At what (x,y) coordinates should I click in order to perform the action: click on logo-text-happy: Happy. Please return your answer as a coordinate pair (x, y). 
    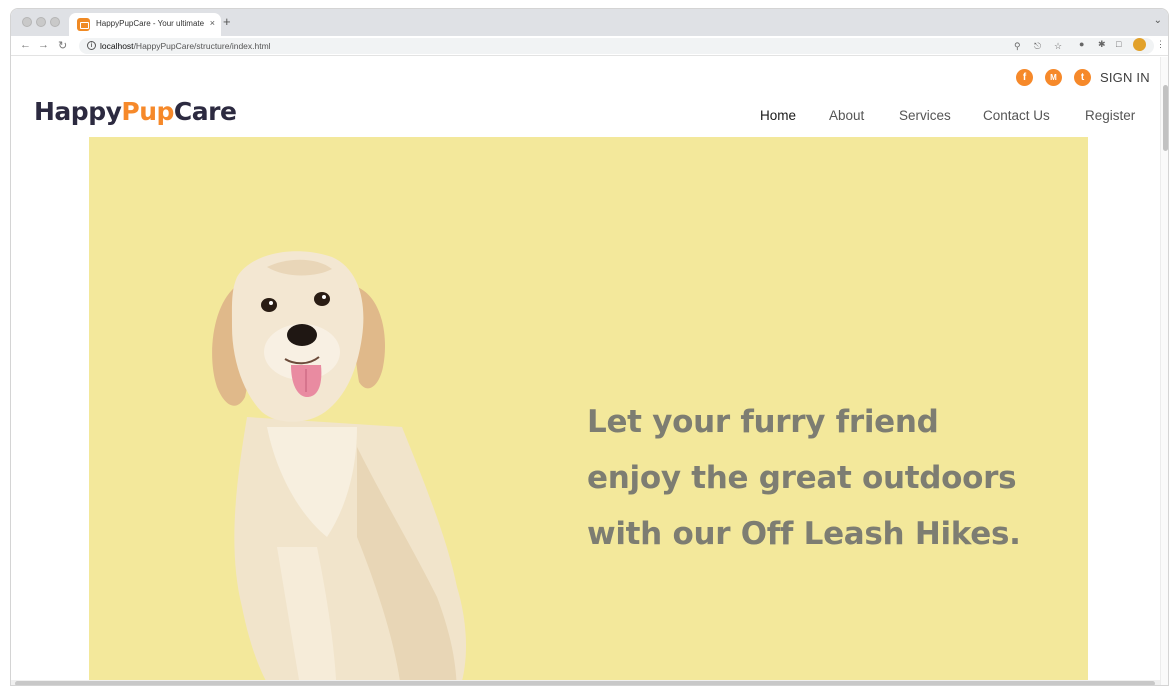
    Looking at the image, I should click on (78, 111).